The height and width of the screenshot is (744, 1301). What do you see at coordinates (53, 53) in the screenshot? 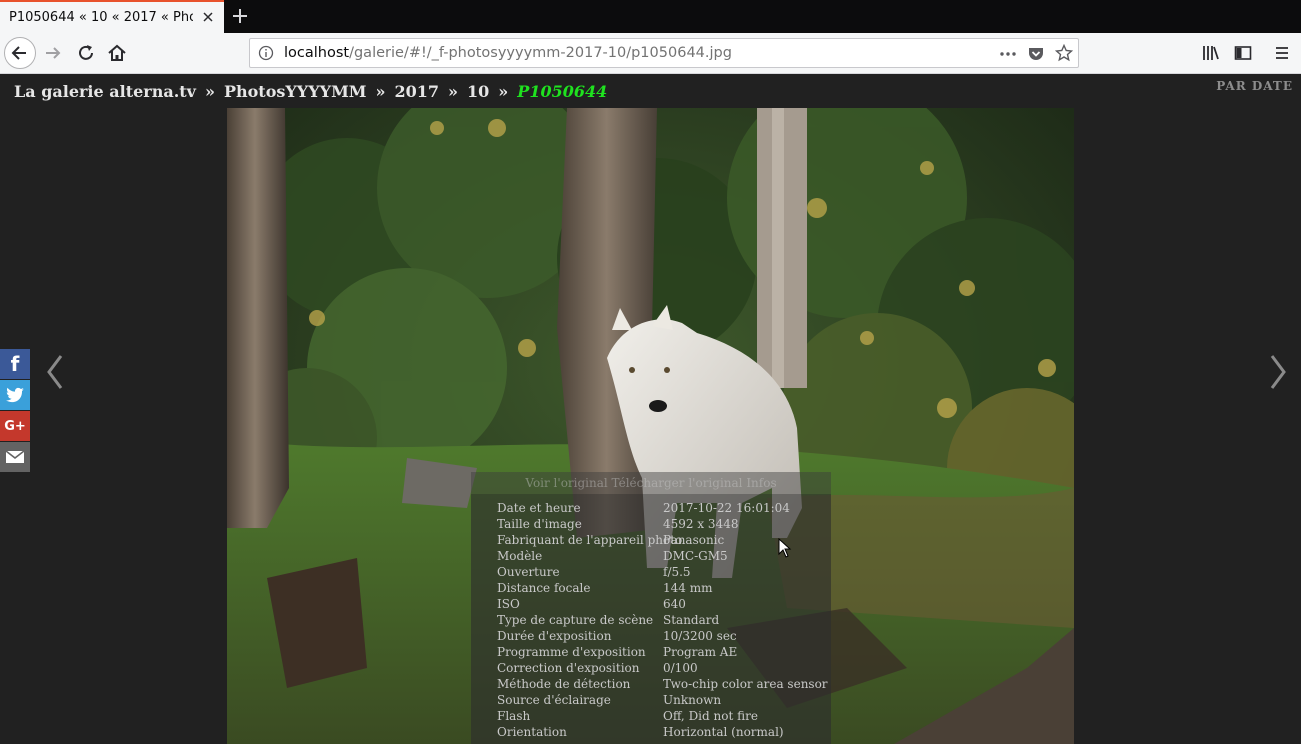
I see `arrow-right-icon` at bounding box center [53, 53].